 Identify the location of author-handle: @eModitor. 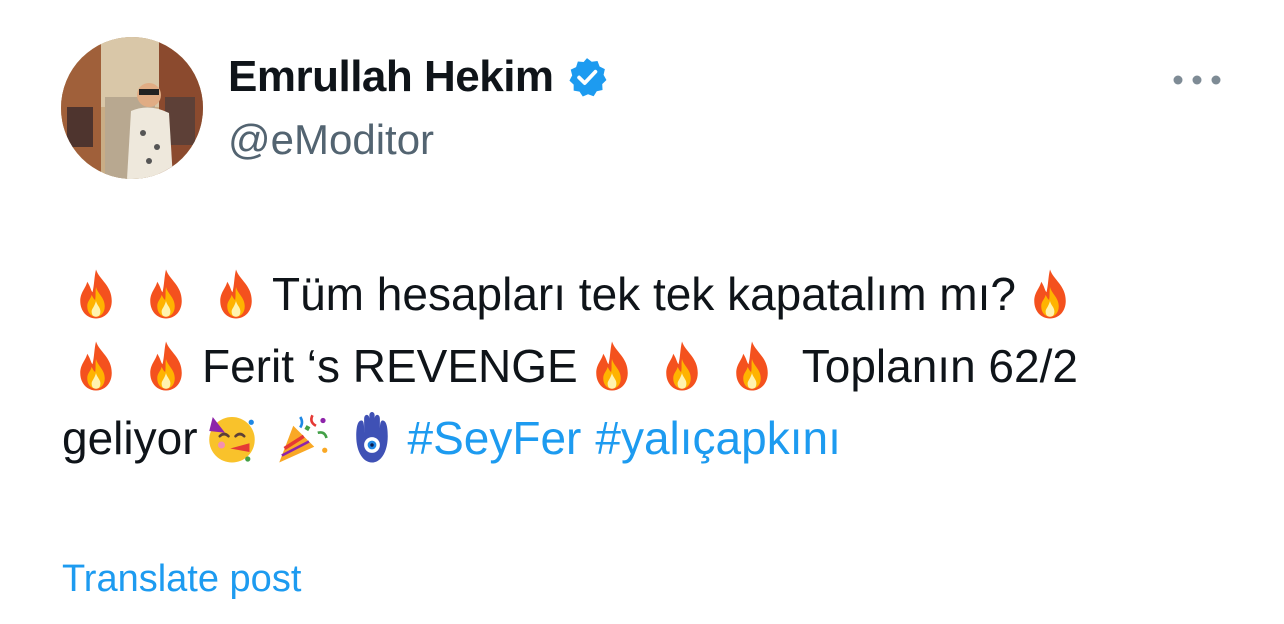
(331, 140).